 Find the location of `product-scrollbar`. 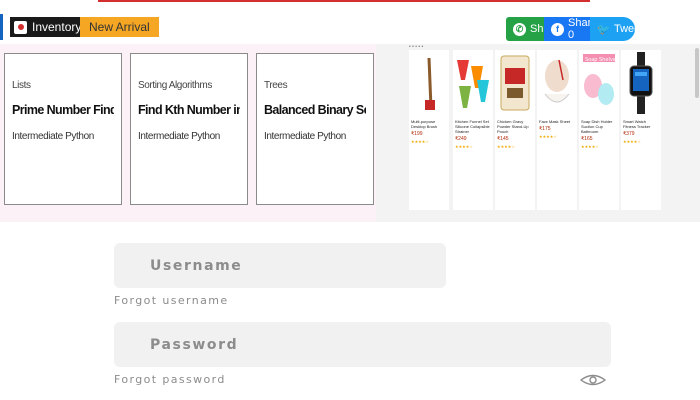

product-scrollbar is located at coordinates (697, 73).